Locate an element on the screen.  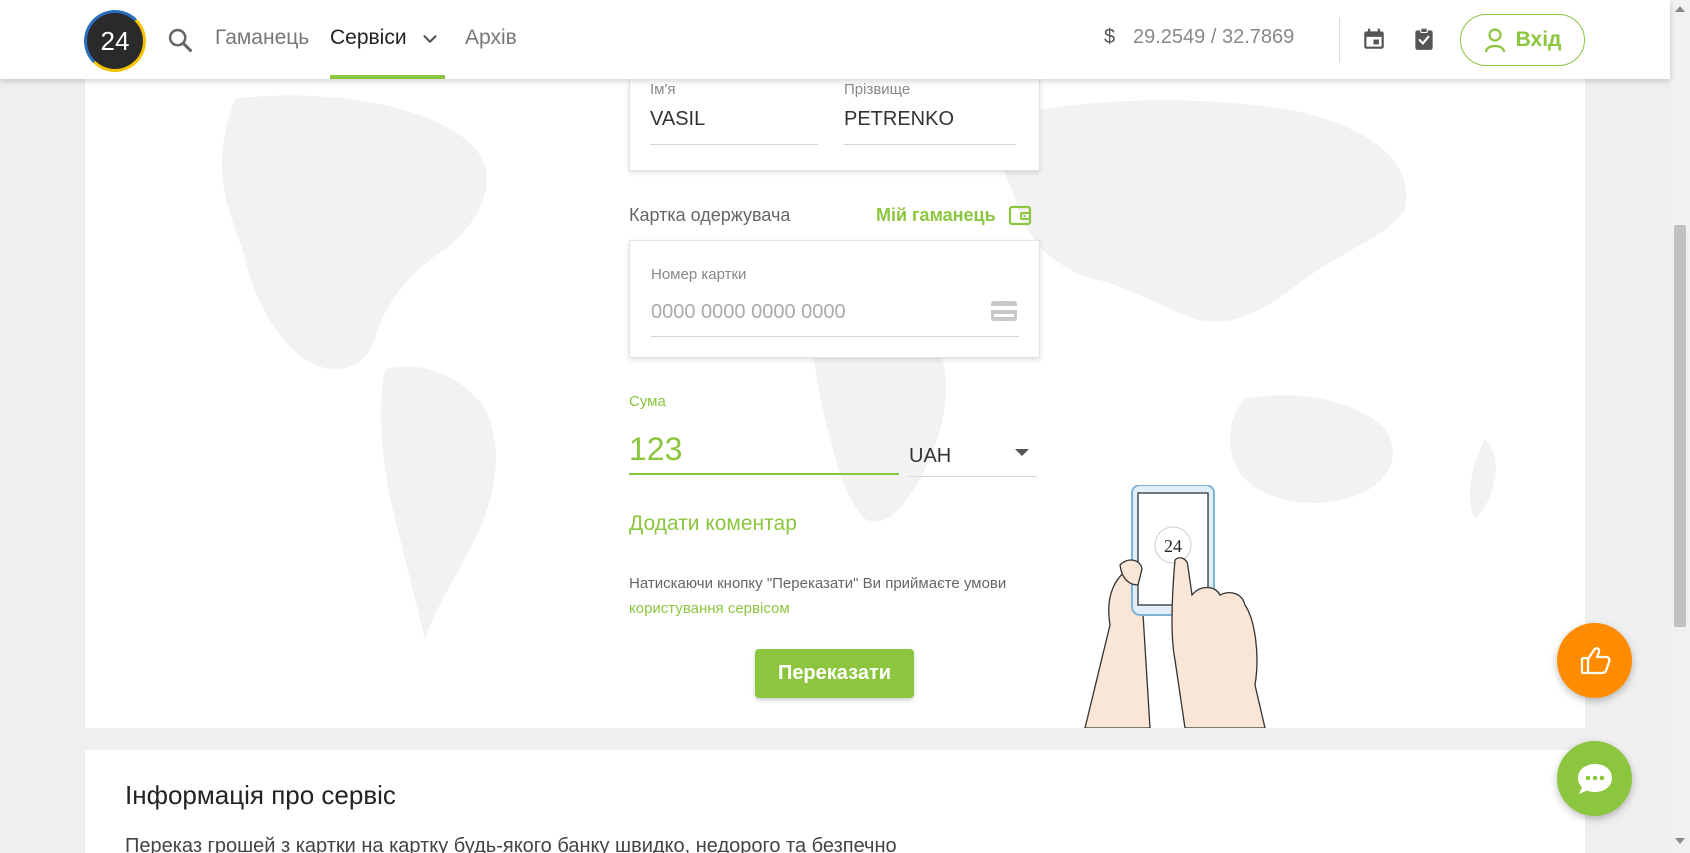
logo: 24 is located at coordinates (115, 41).